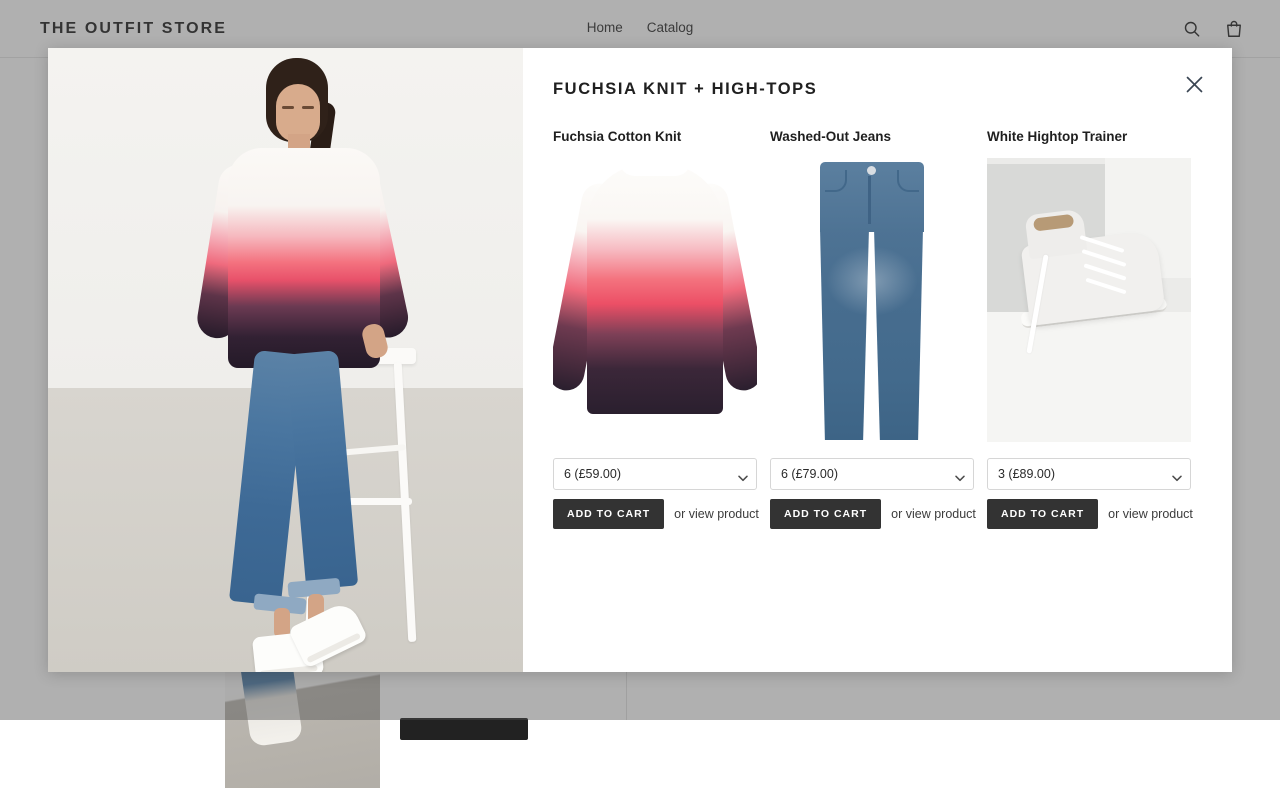  Describe the element at coordinates (464, 729) in the screenshot. I see `product-page-add-to-cart` at that location.